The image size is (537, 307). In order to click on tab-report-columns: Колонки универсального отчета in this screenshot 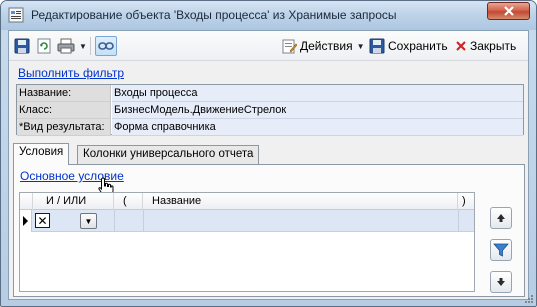, I will do `click(168, 154)`.